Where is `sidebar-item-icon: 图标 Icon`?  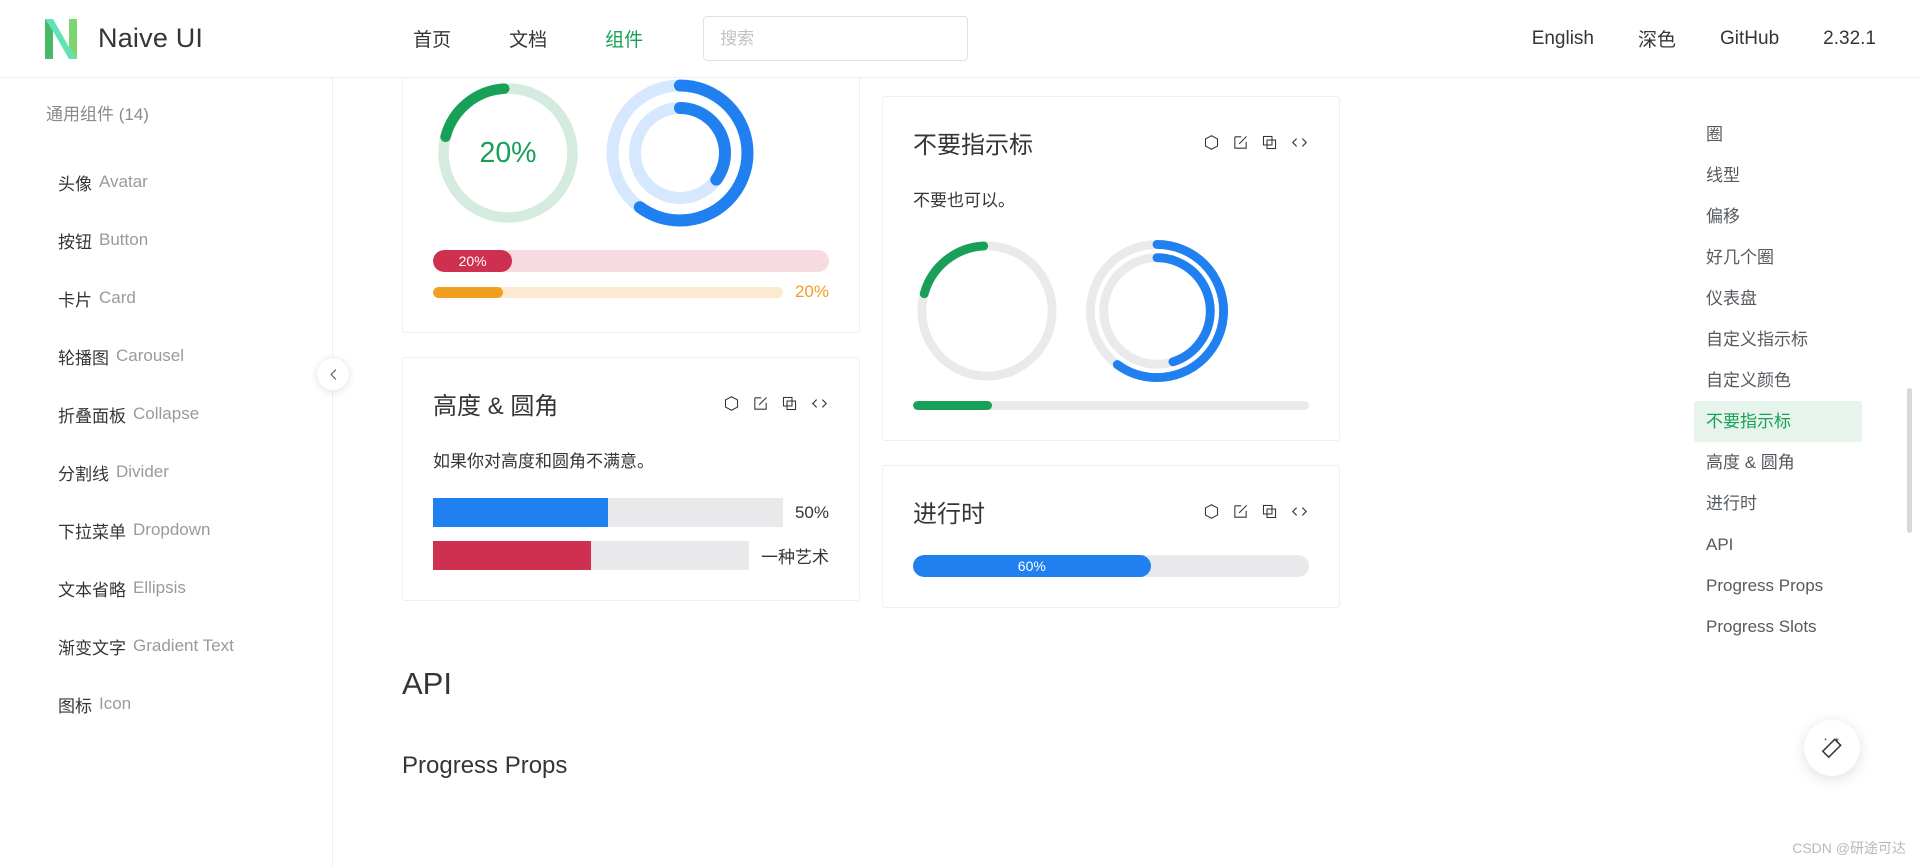 sidebar-item-icon: 图标 Icon is located at coordinates (166, 704).